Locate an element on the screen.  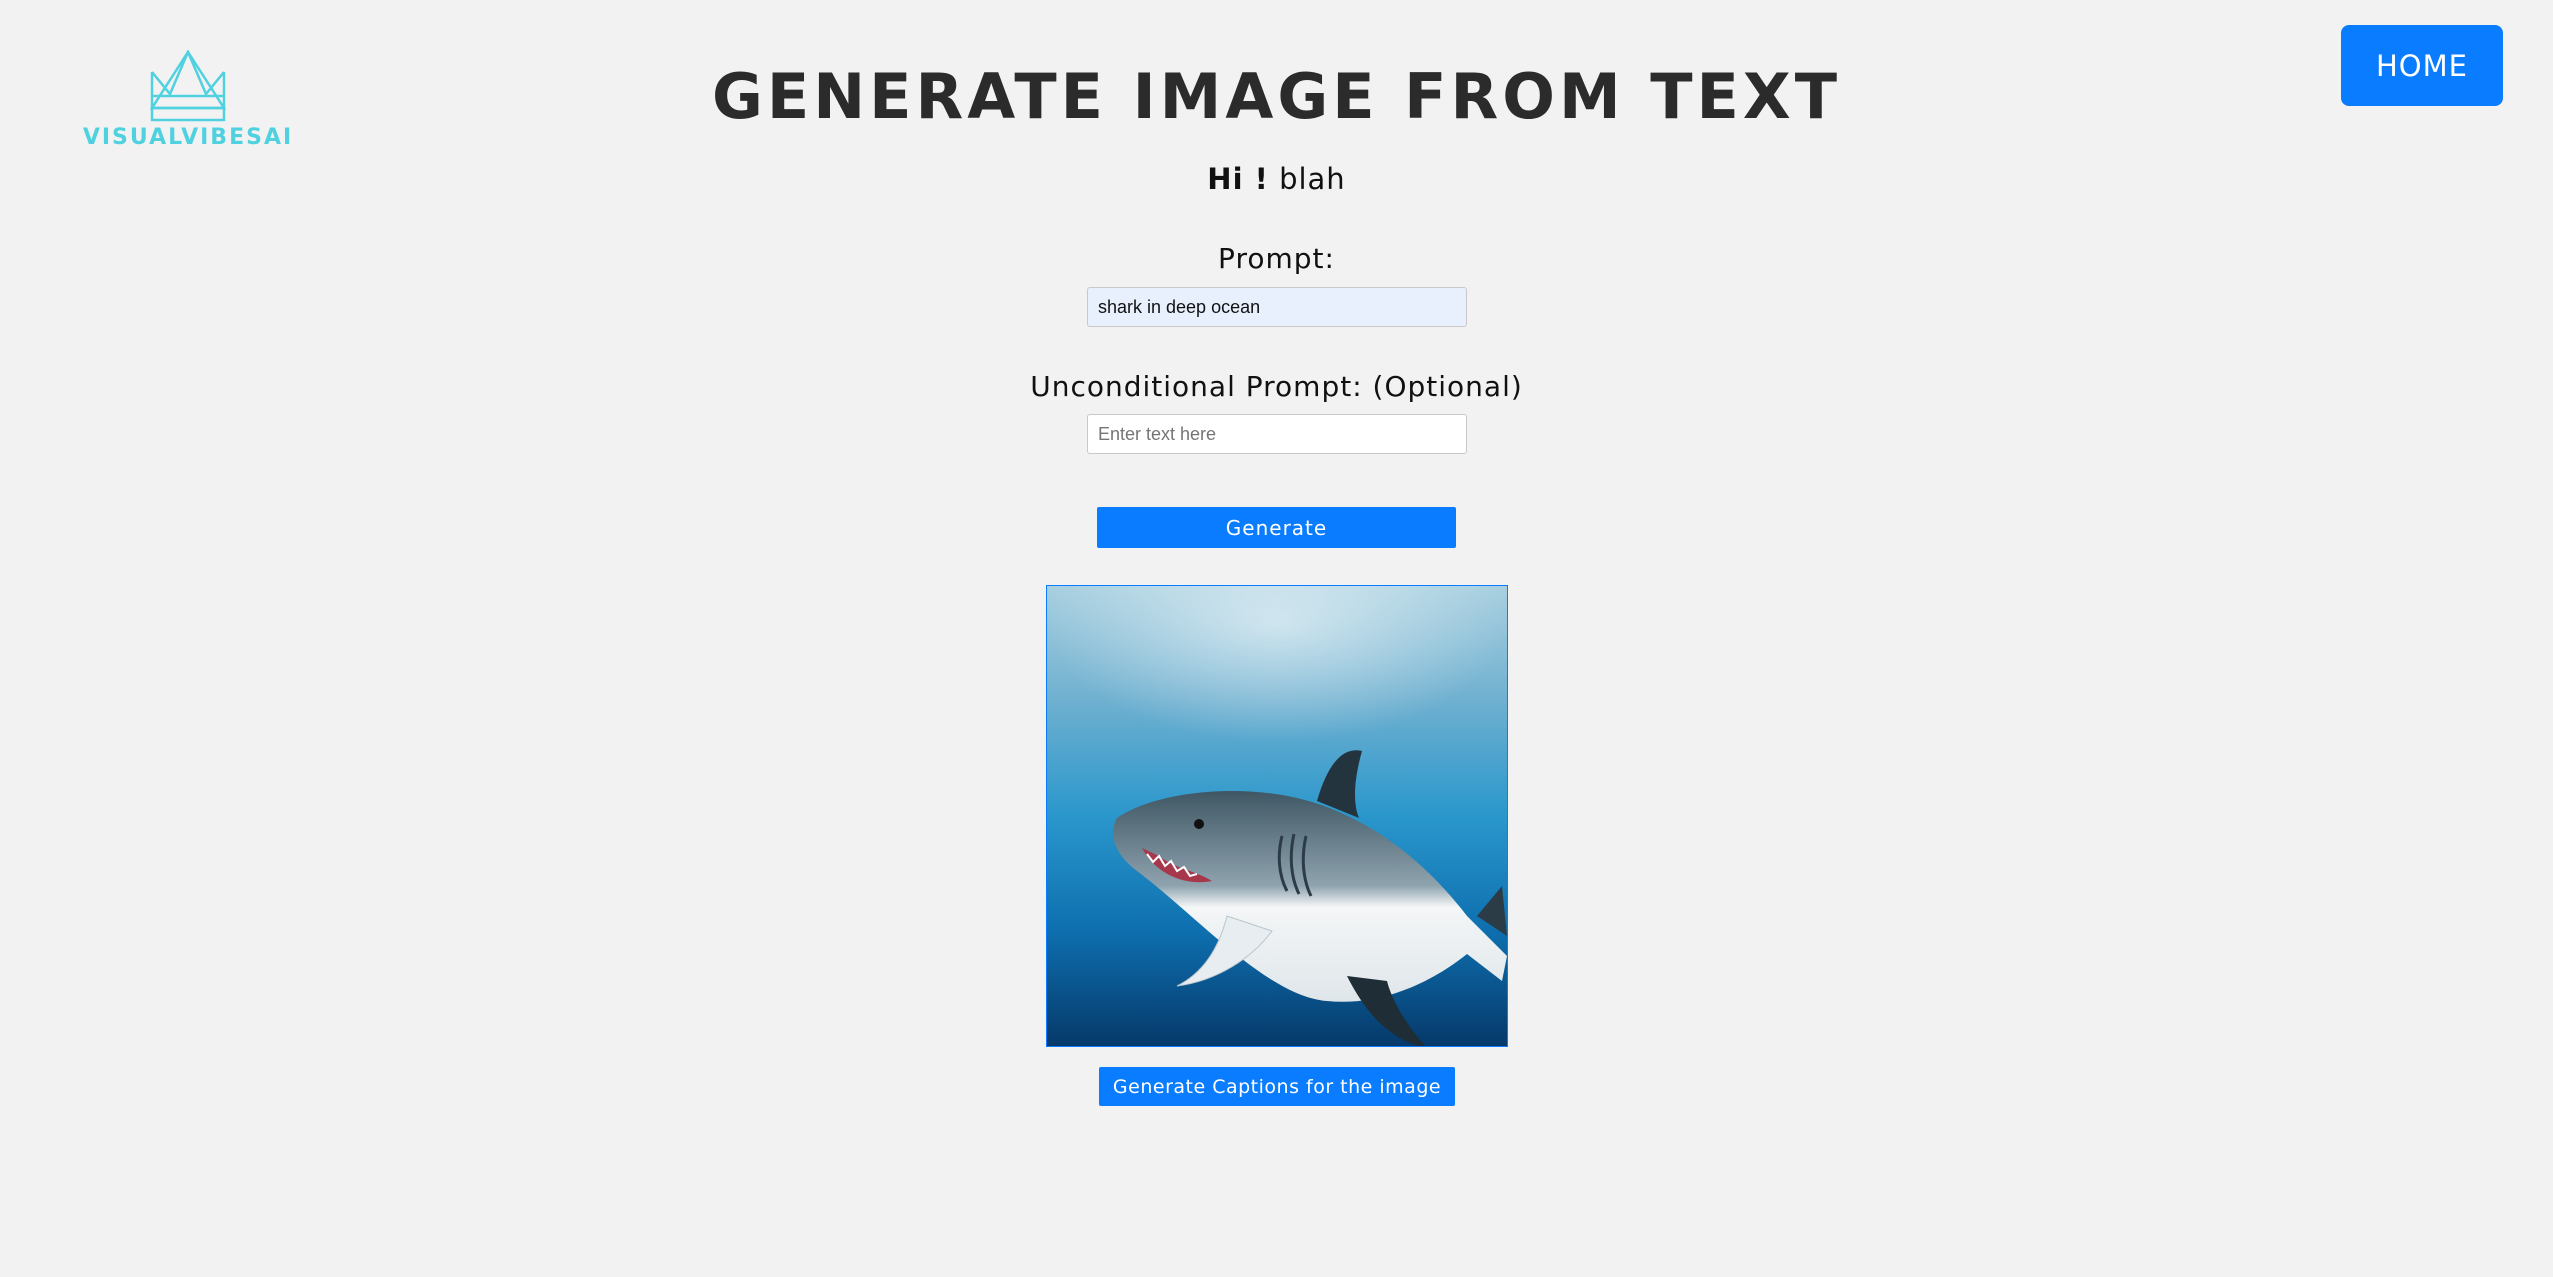
greeting: Hi ! blah is located at coordinates (1276, 179).